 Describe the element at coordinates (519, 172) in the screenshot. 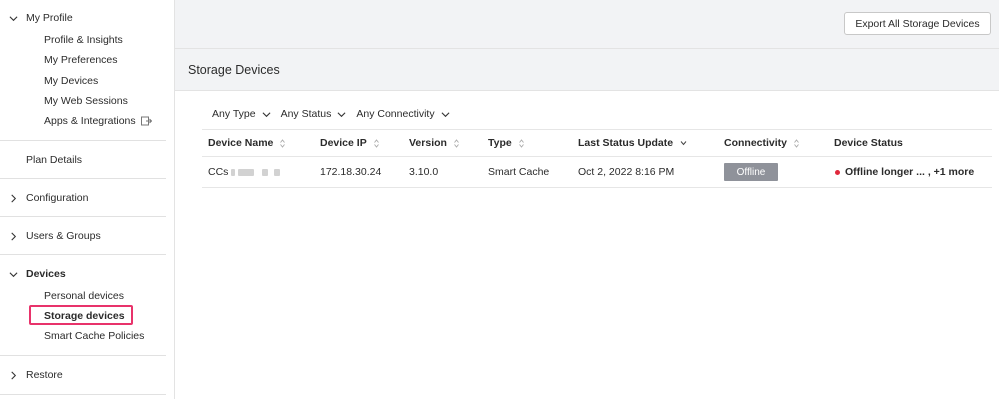

I see `cell-type: Smart Cache` at that location.